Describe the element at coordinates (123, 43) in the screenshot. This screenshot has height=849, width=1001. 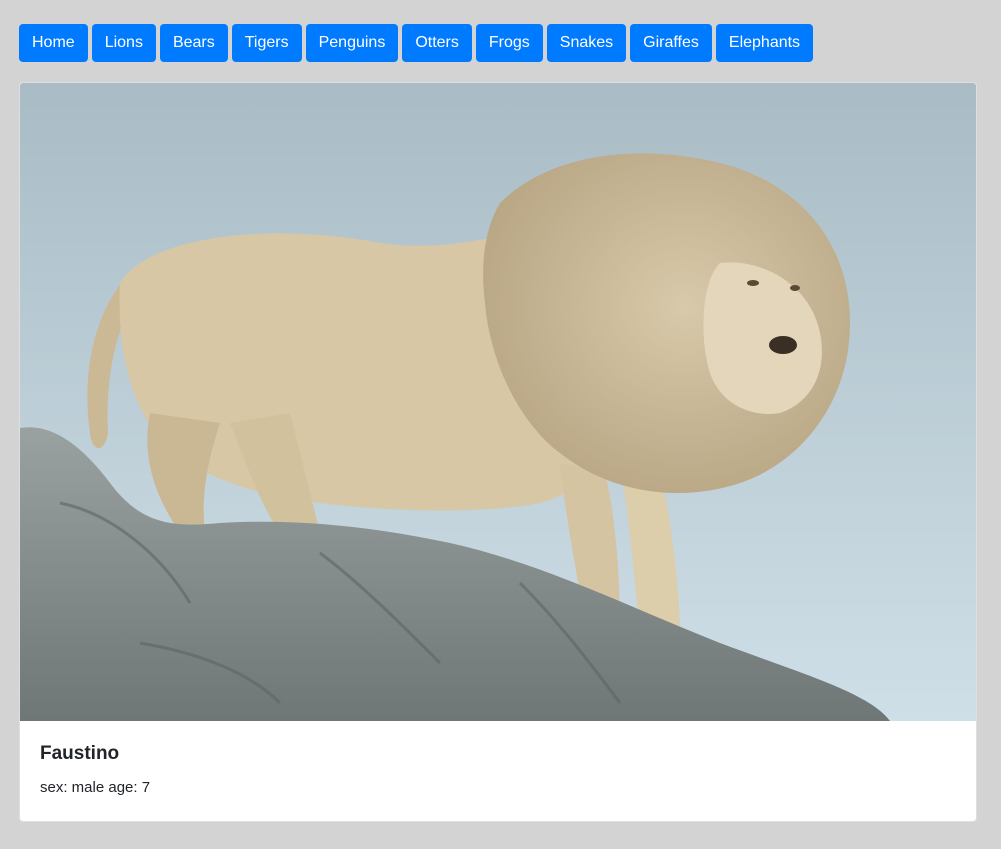
I see `nav-button-lions: Lions` at that location.